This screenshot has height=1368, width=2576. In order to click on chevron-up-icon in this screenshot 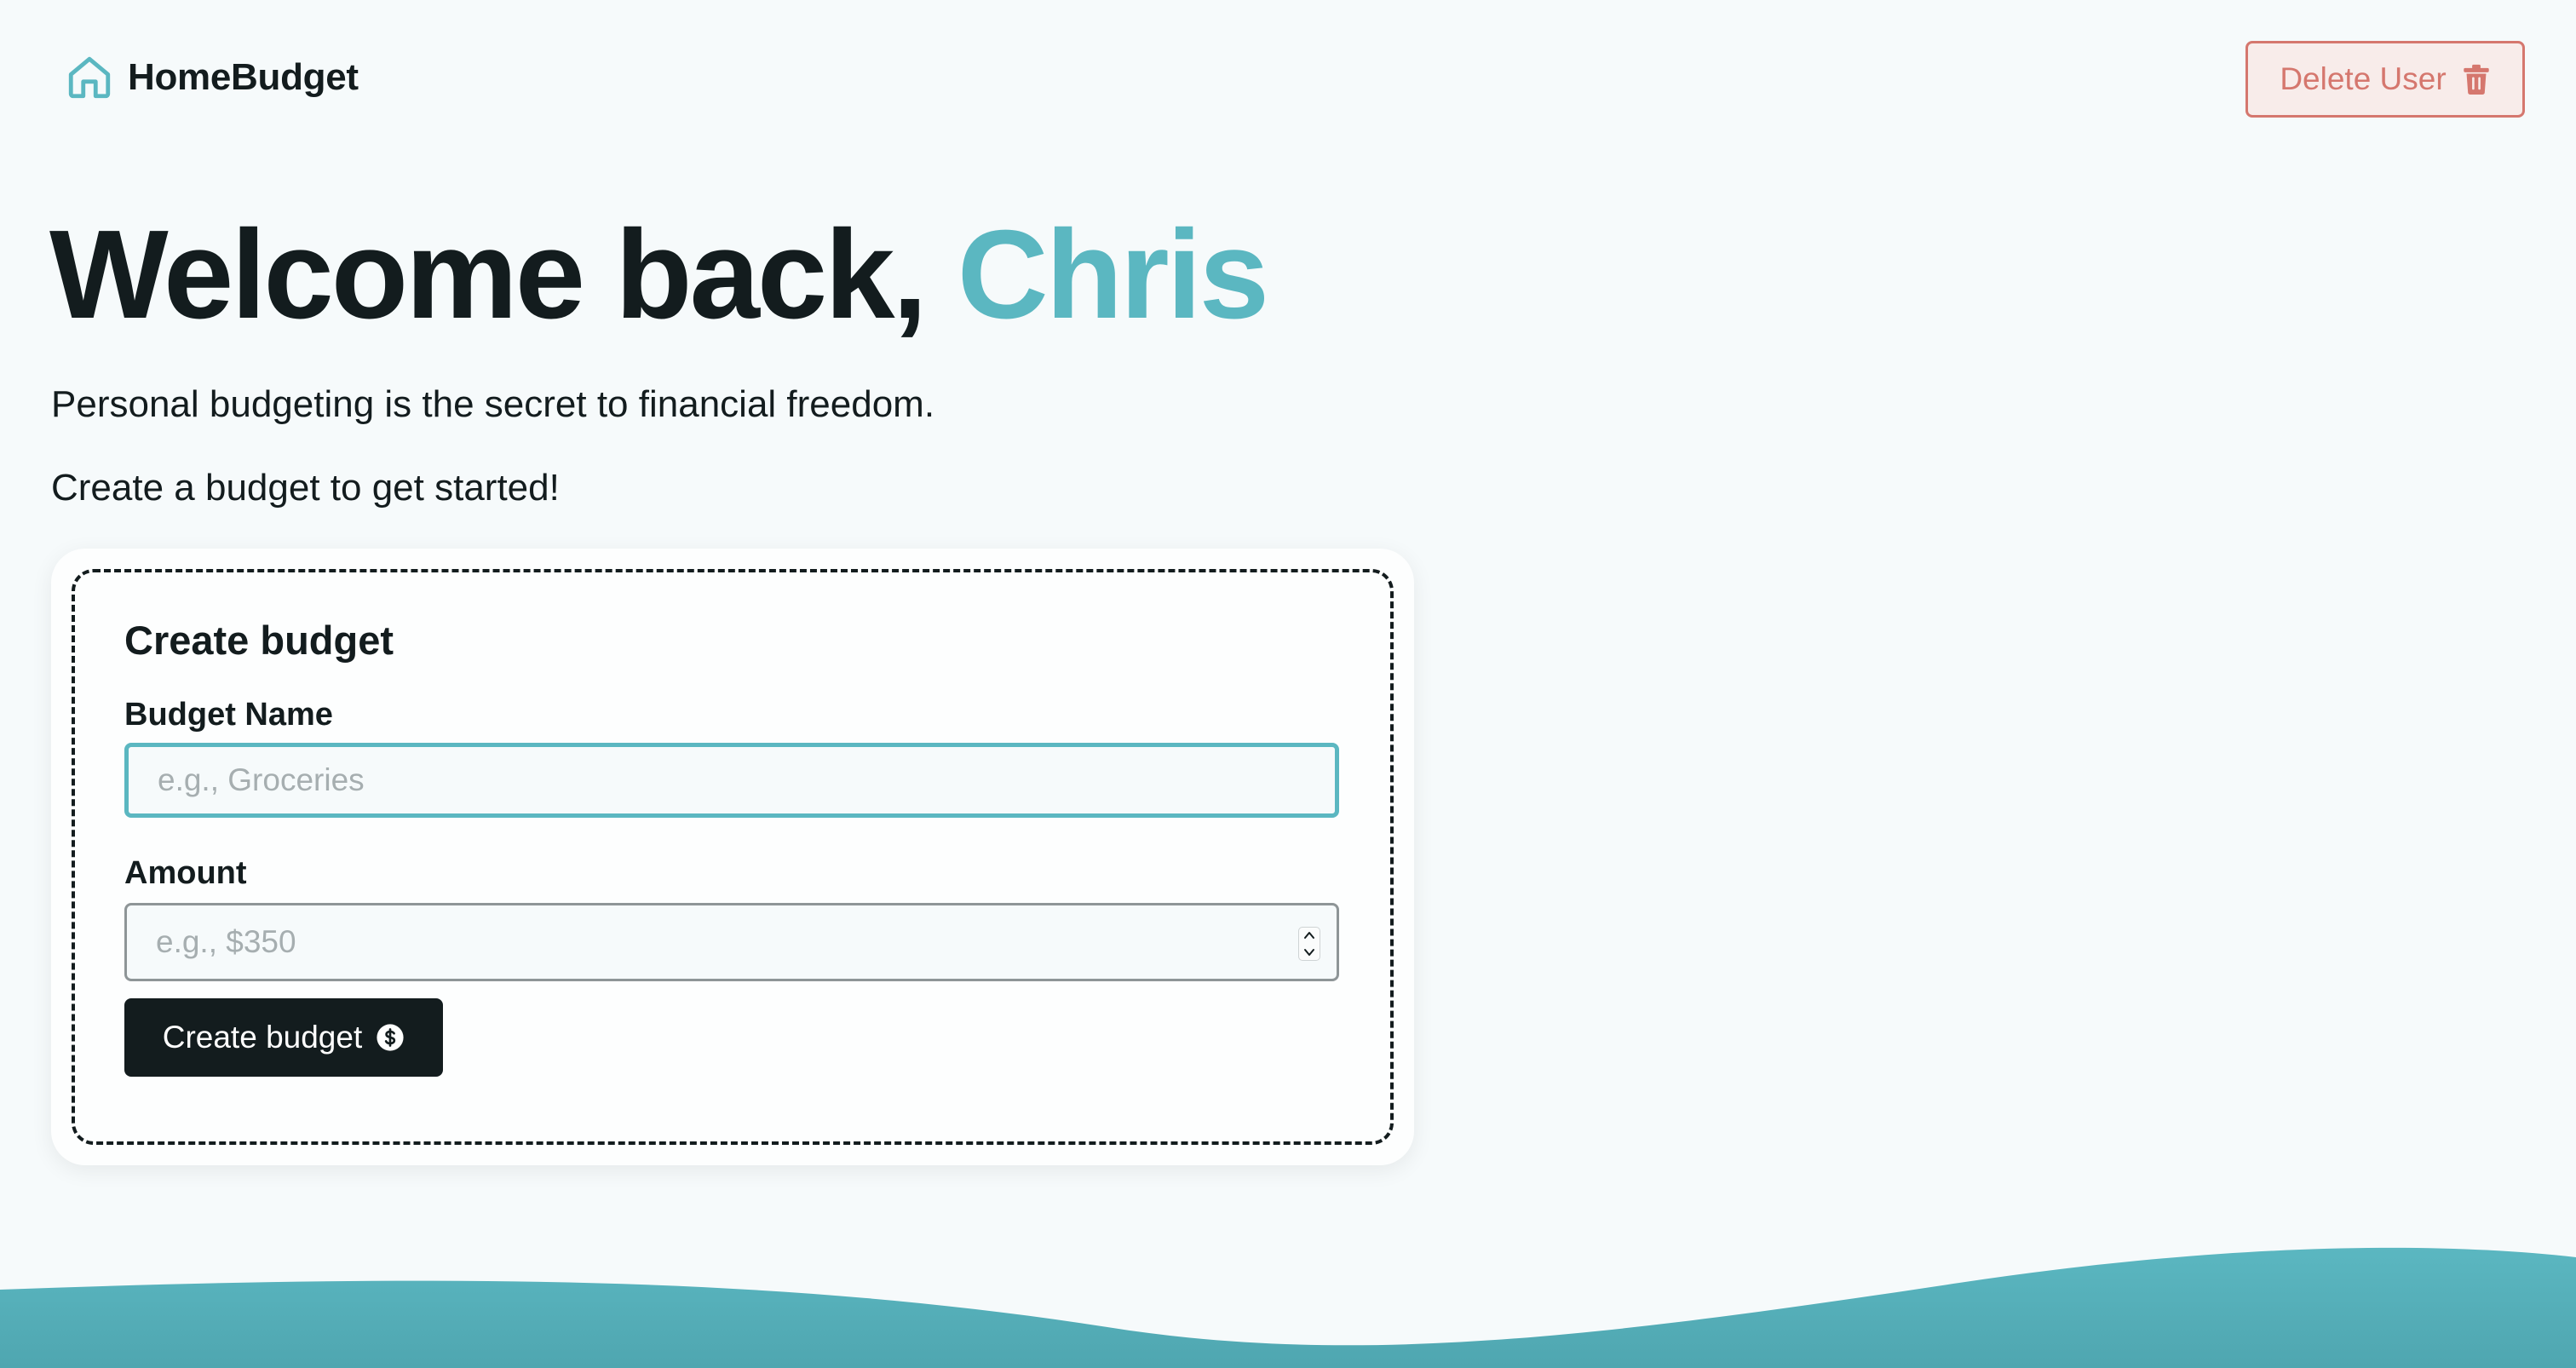, I will do `click(1309, 935)`.